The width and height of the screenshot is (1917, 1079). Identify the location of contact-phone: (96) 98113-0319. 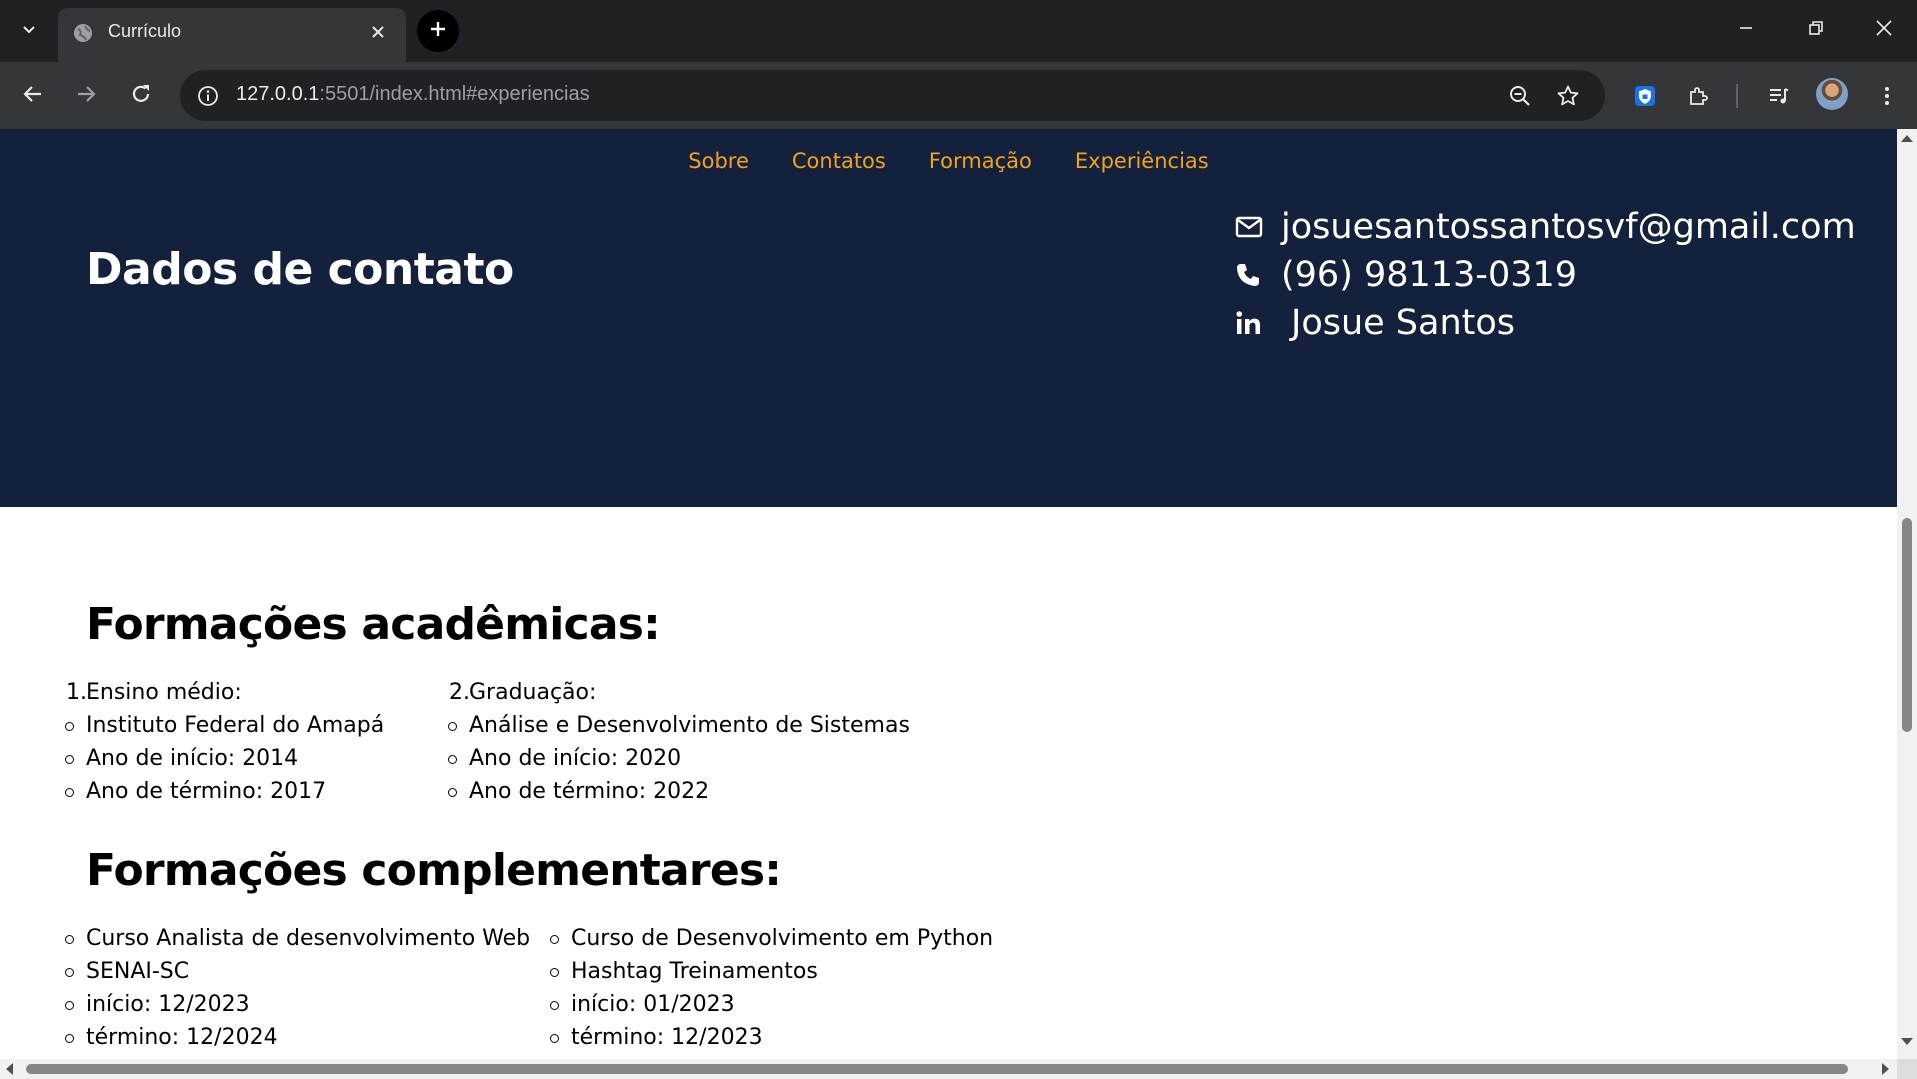
(1429, 275).